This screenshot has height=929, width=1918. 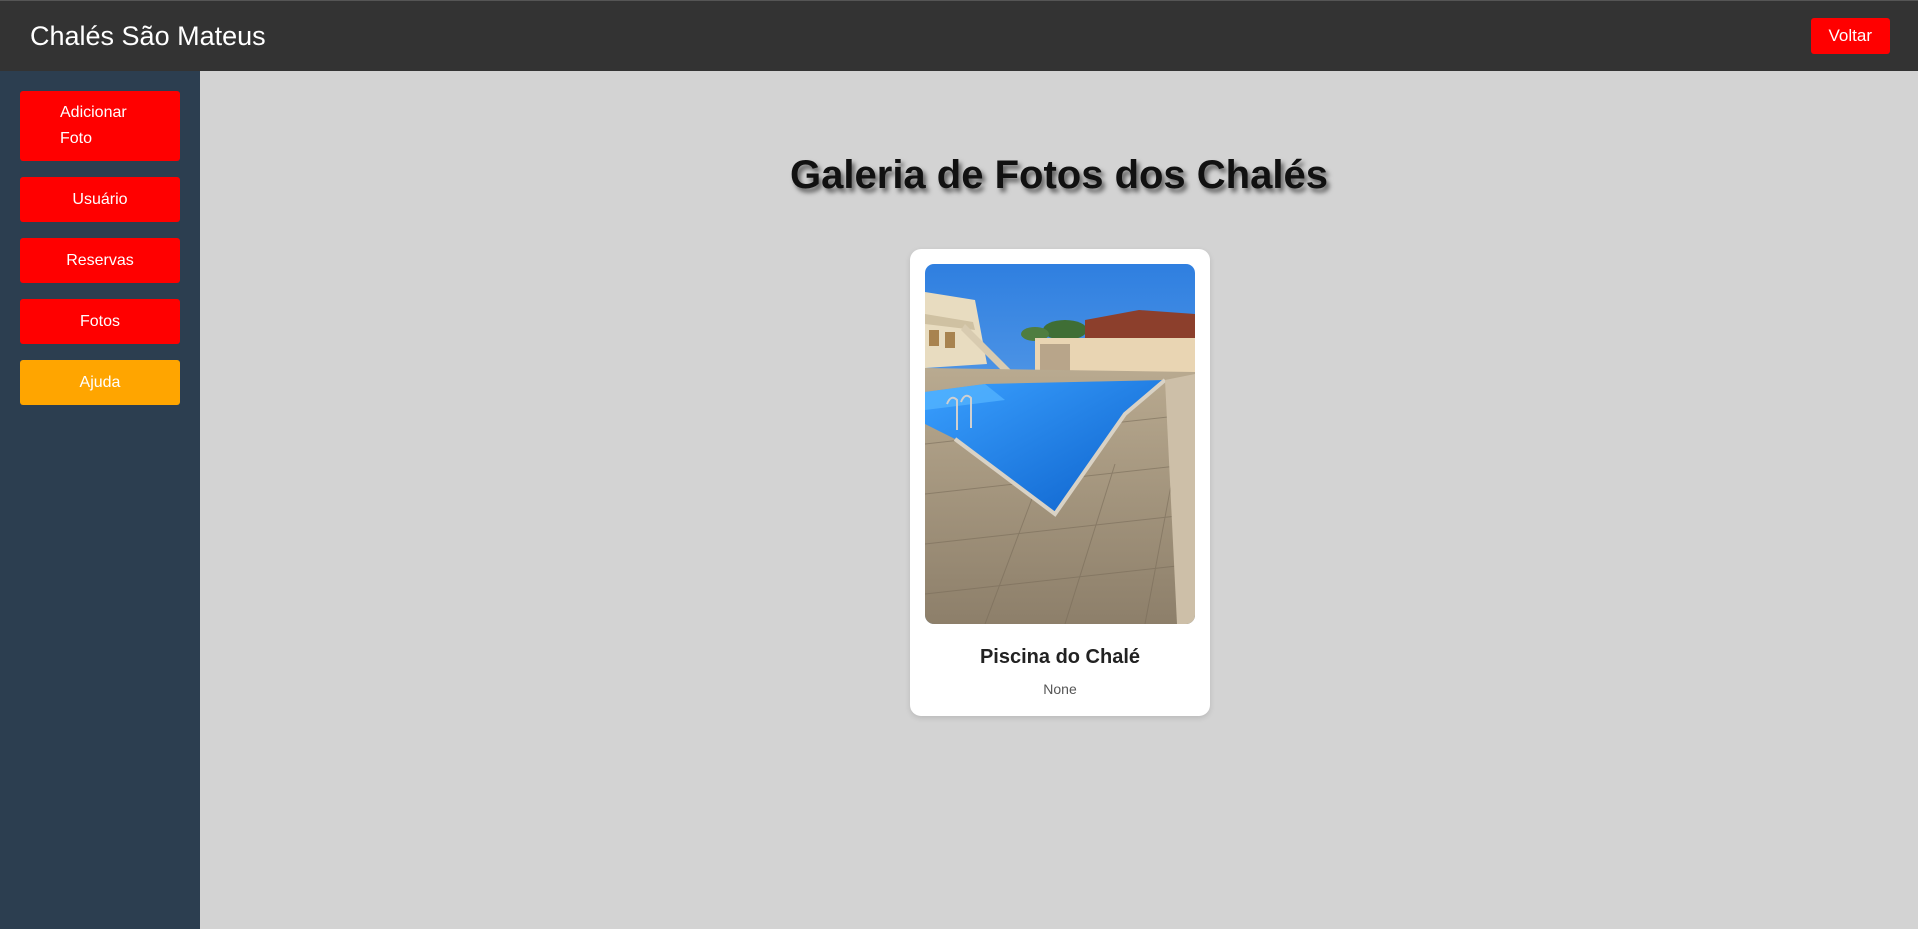 What do you see at coordinates (100, 199) in the screenshot?
I see `sidebar-item-user: Usuário` at bounding box center [100, 199].